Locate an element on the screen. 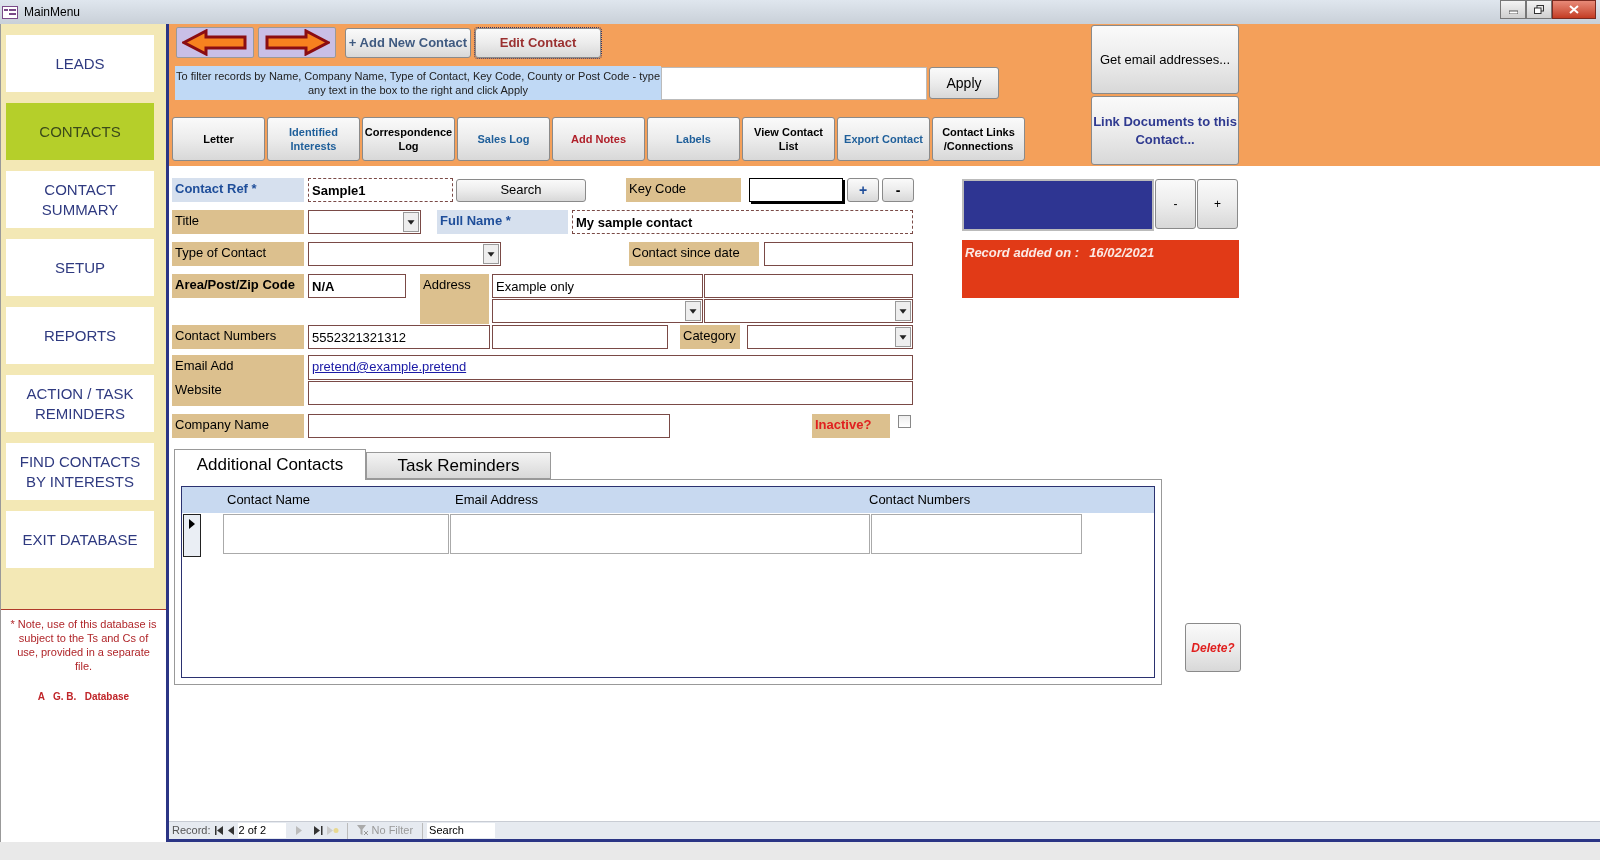 This screenshot has height=860, width=1600. address-field: Example only is located at coordinates (597, 286).